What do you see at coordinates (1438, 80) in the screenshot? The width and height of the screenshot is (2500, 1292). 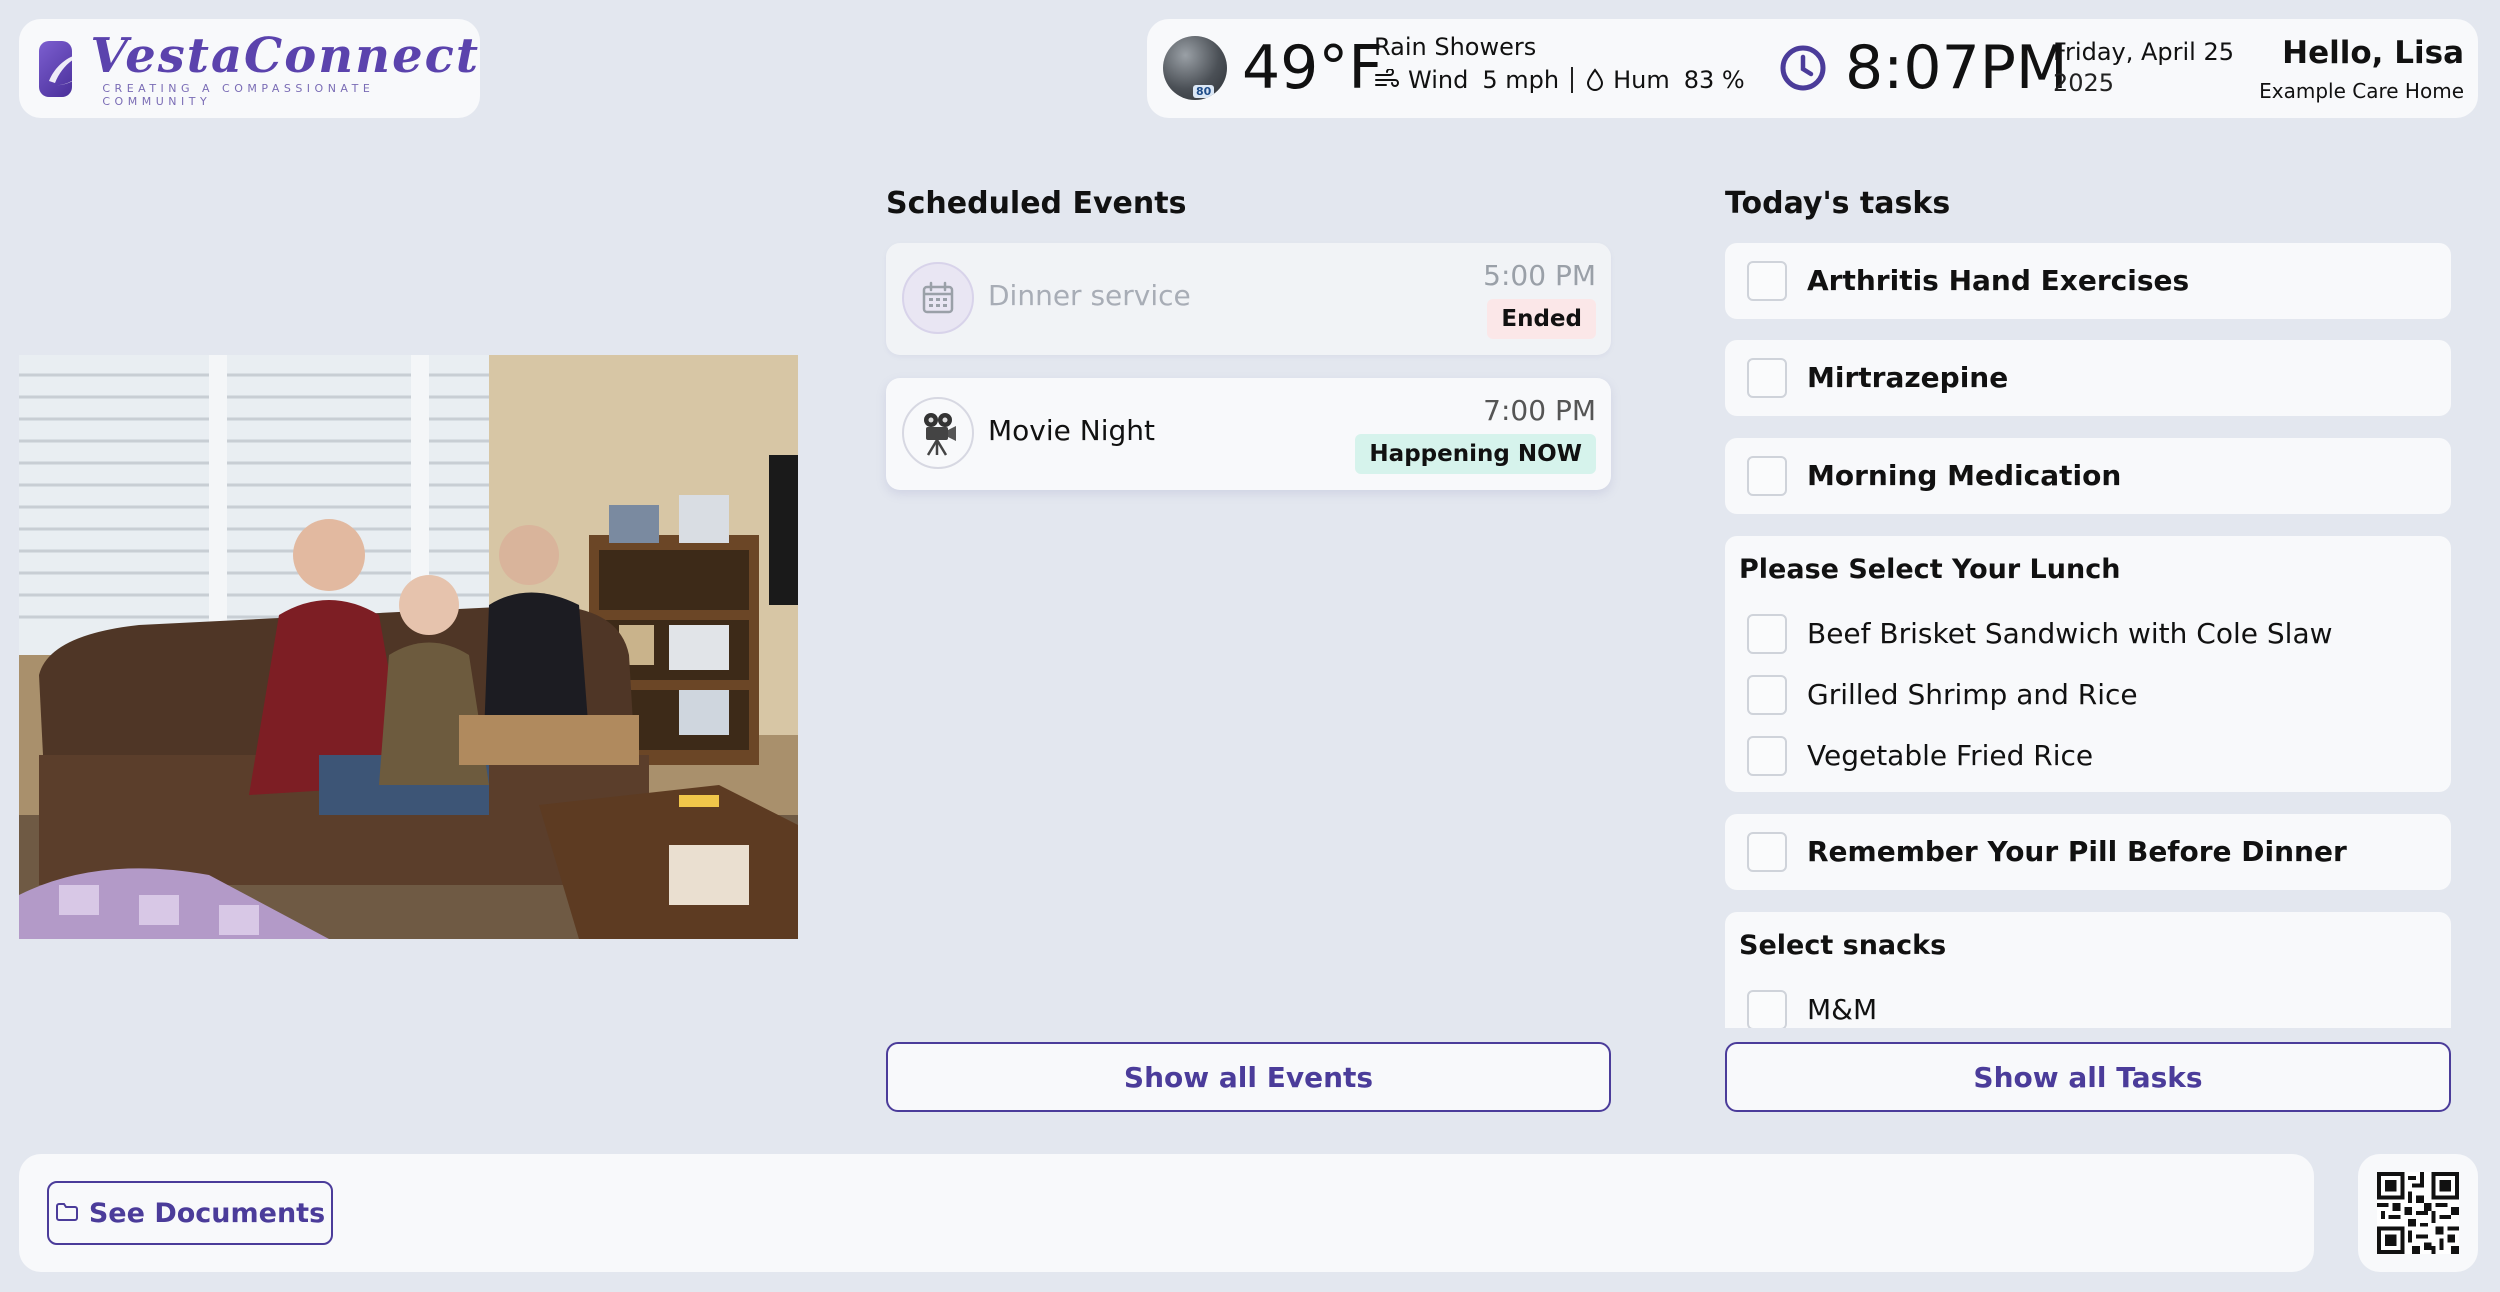 I see `wind-label: Wind` at bounding box center [1438, 80].